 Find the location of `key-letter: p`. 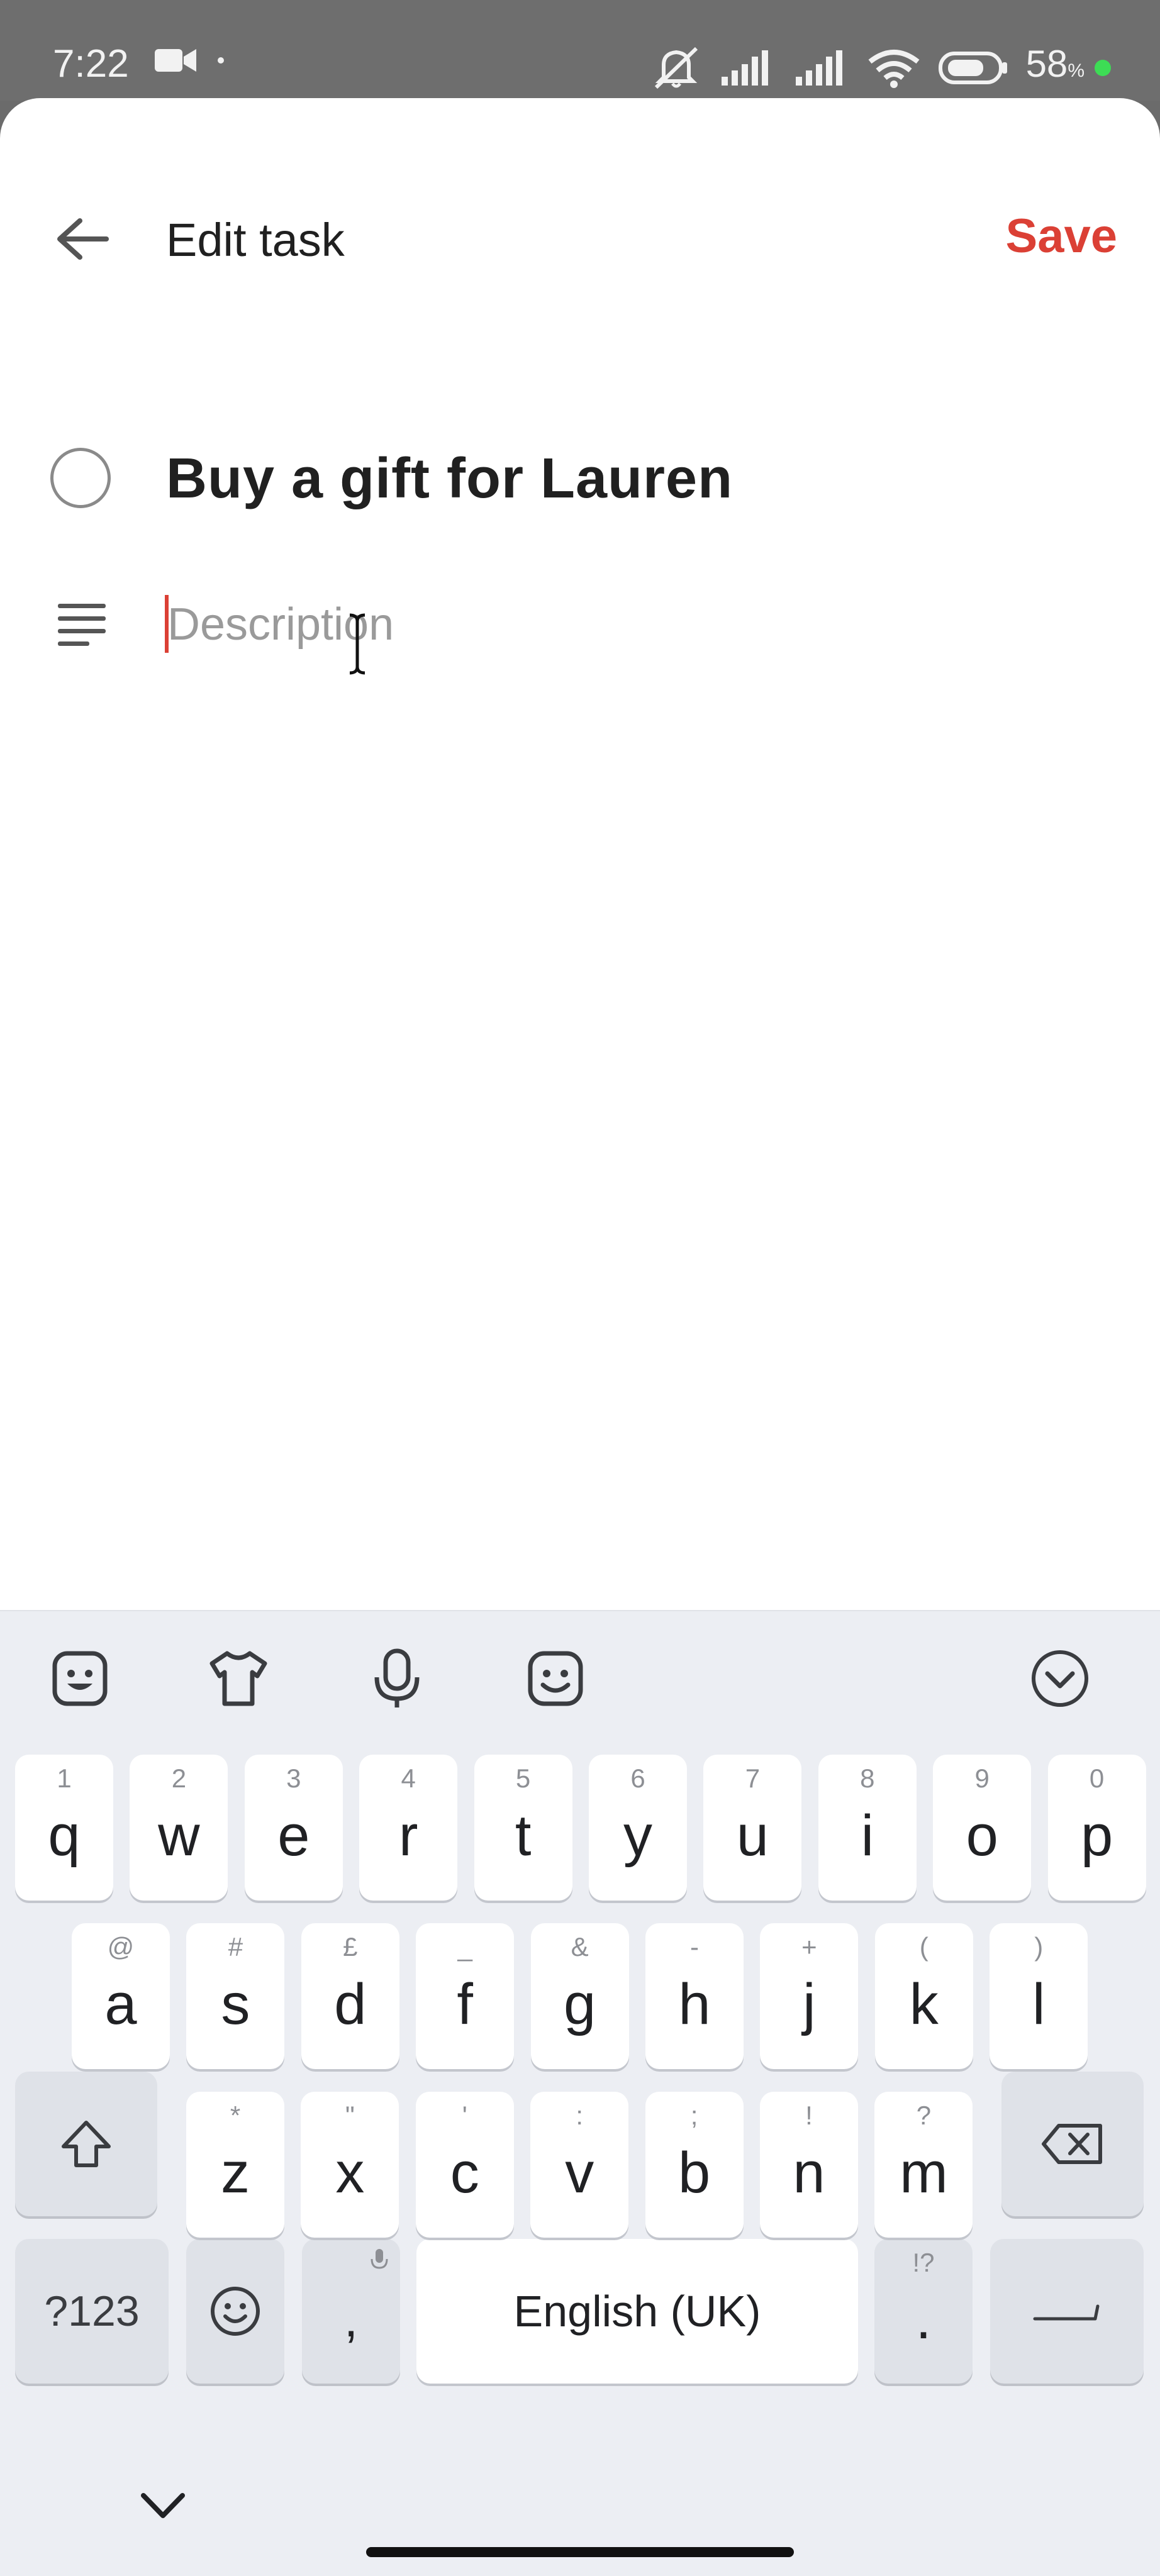

key-letter: p is located at coordinates (1097, 1836).